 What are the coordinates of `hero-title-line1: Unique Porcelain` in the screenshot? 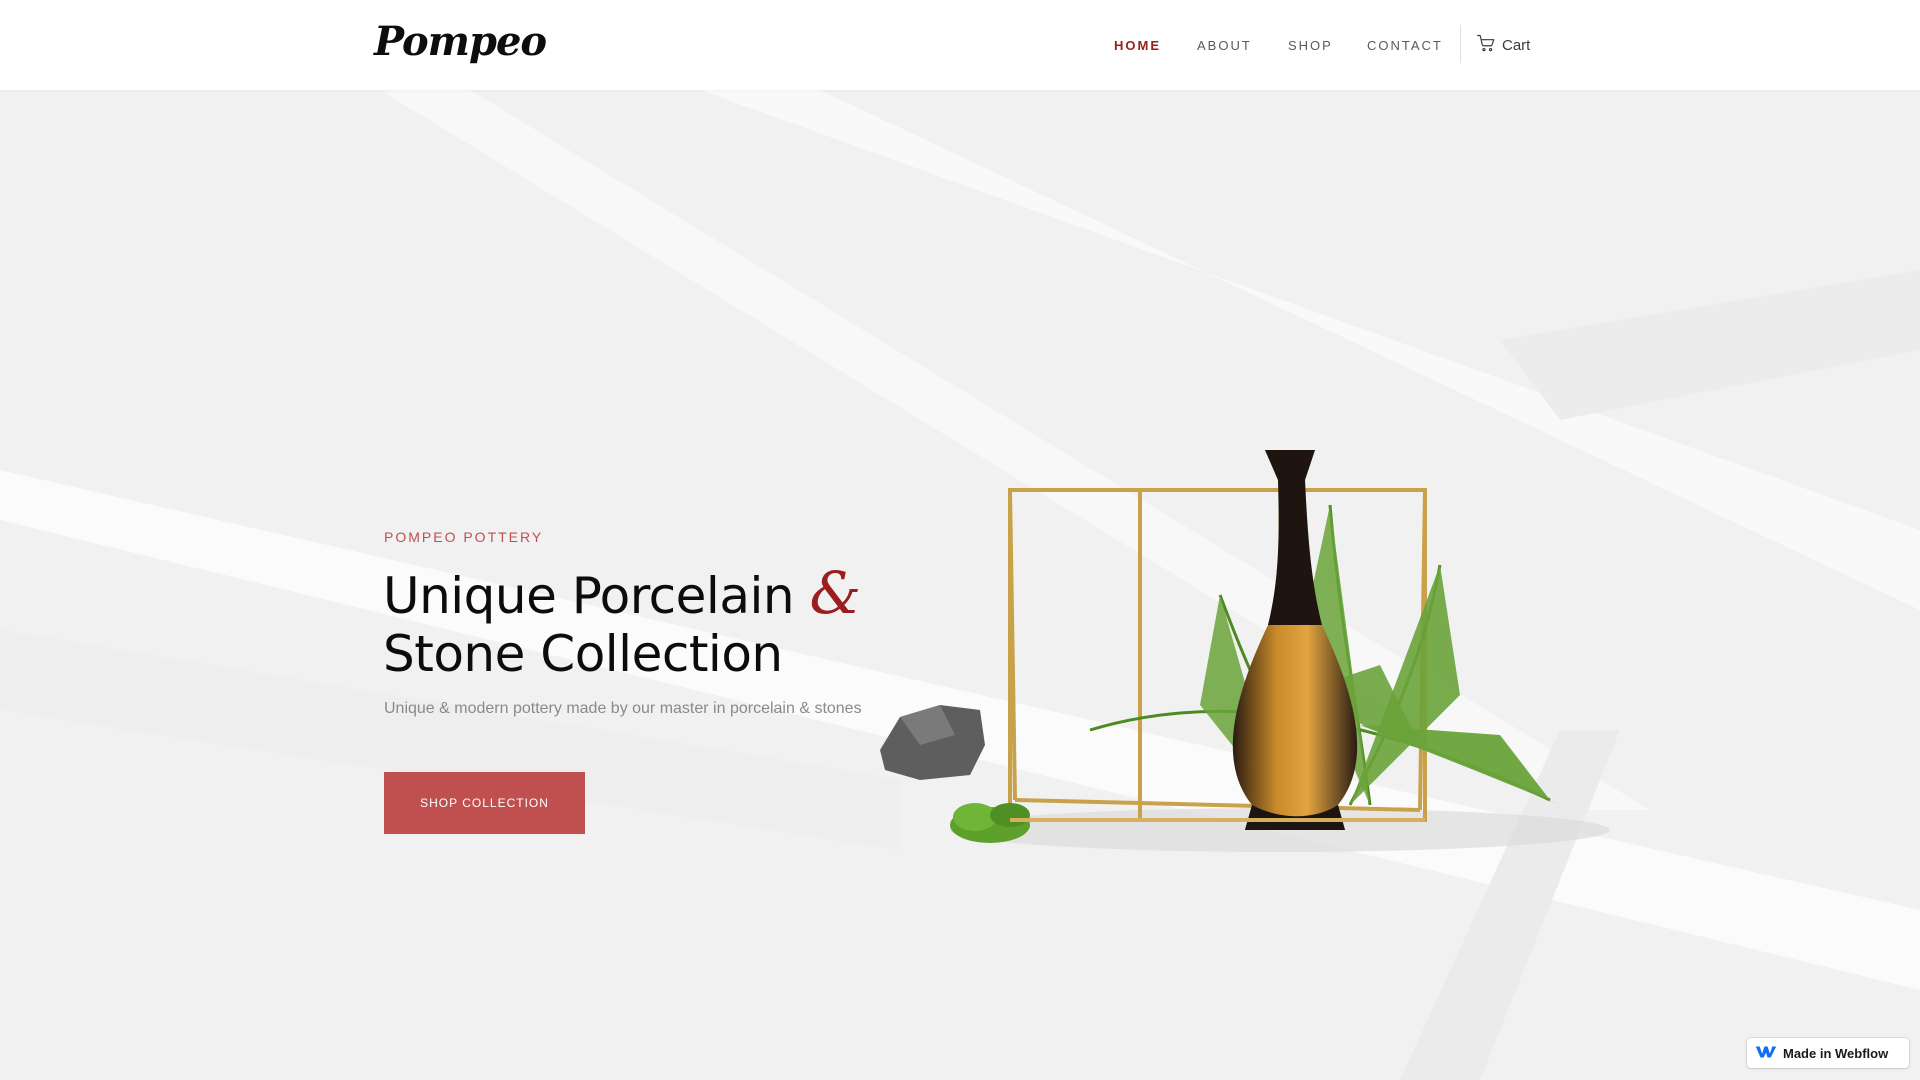 It's located at (589, 596).